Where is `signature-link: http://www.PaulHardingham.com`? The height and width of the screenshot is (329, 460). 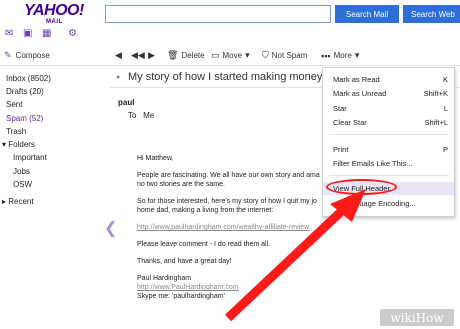
signature-link: http://www.PaulHardingham.com is located at coordinates (232, 287).